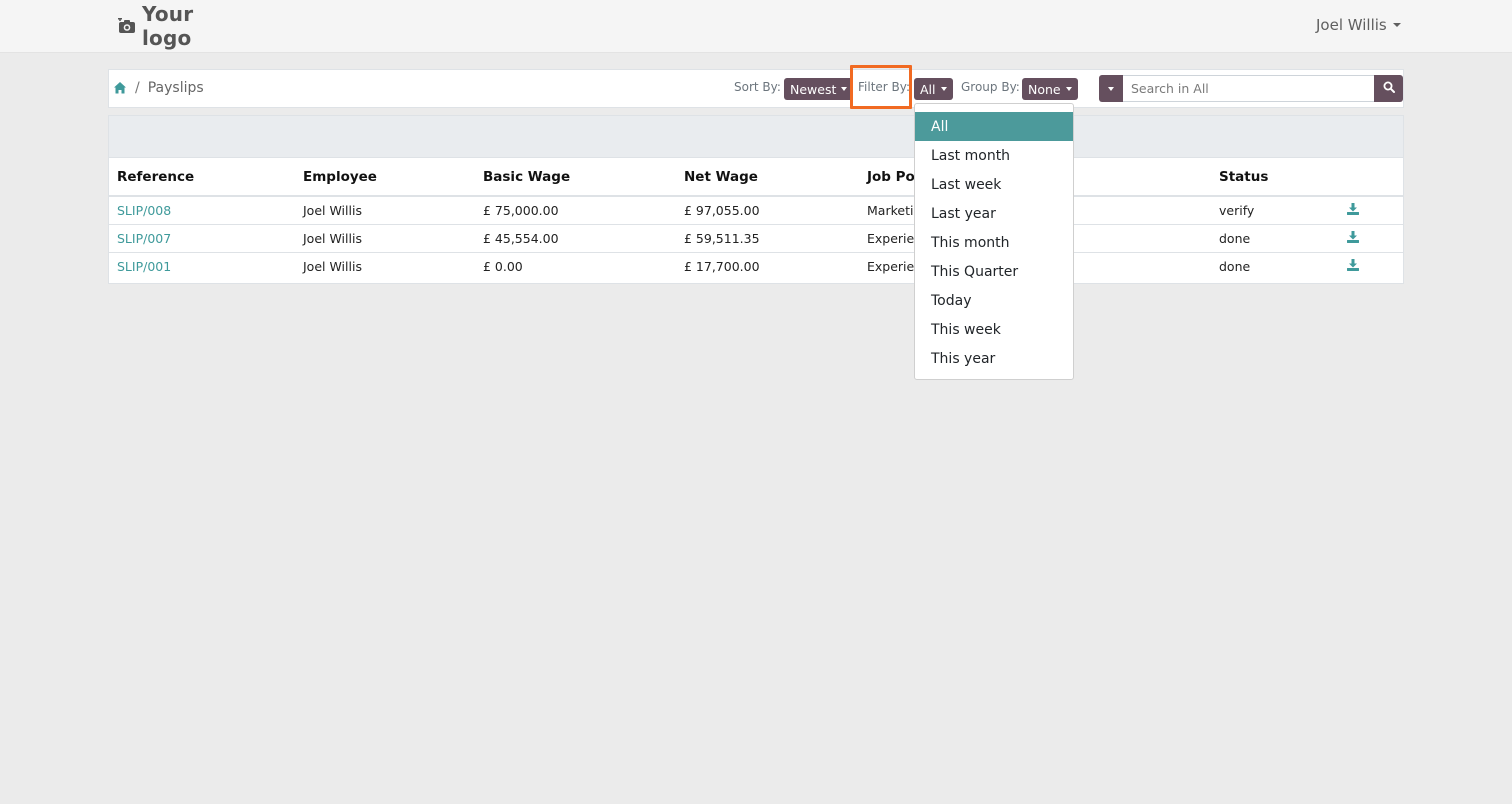  What do you see at coordinates (994, 213) in the screenshot?
I see `filter-option-last-year: Last year` at bounding box center [994, 213].